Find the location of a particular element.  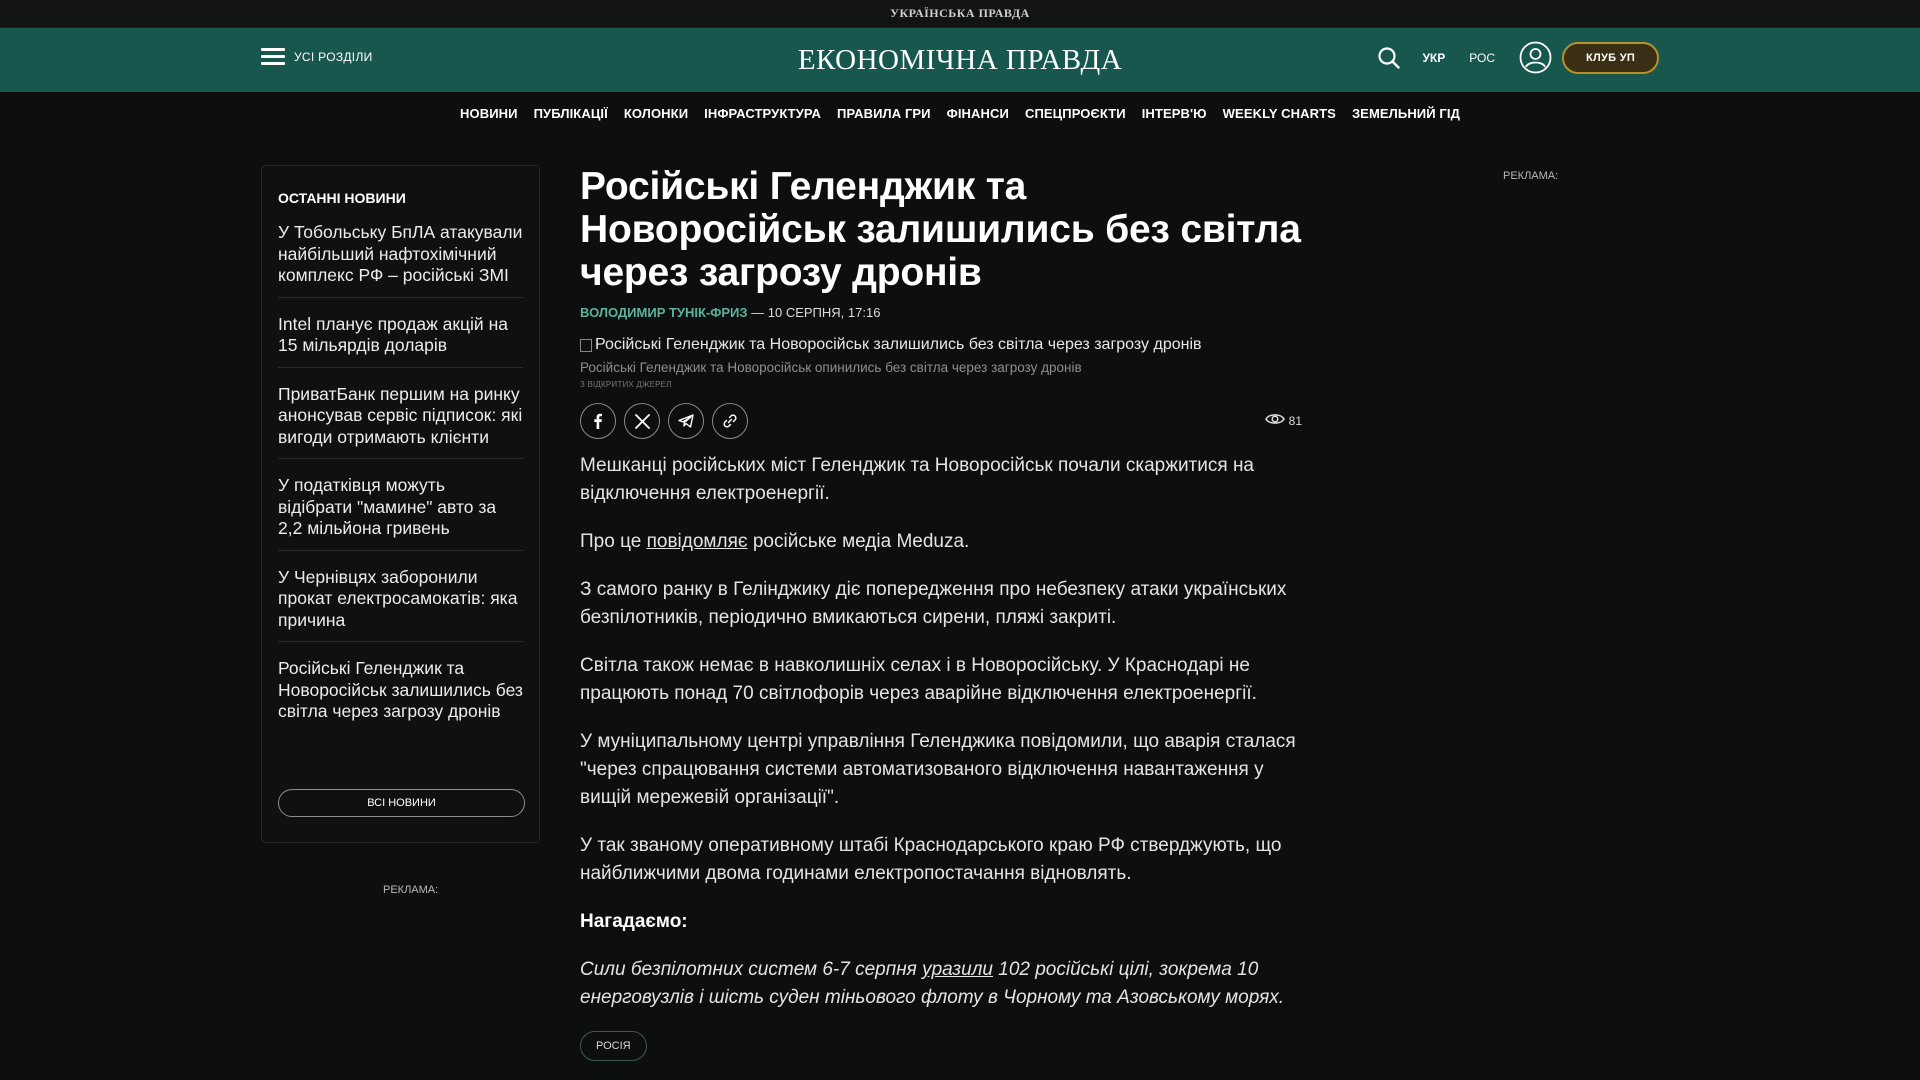

nav-item-news: НОВИНИ is located at coordinates (489, 113).